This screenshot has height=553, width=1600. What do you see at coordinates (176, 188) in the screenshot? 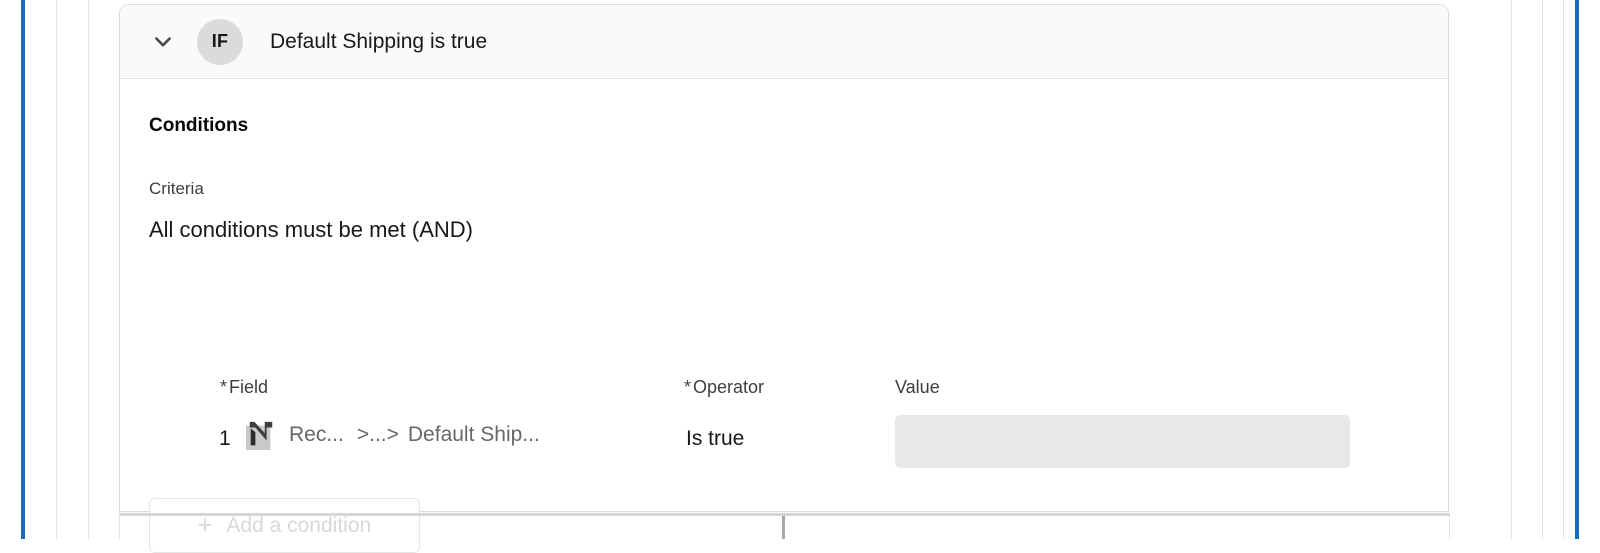
I see `criteria-label: Criteria` at bounding box center [176, 188].